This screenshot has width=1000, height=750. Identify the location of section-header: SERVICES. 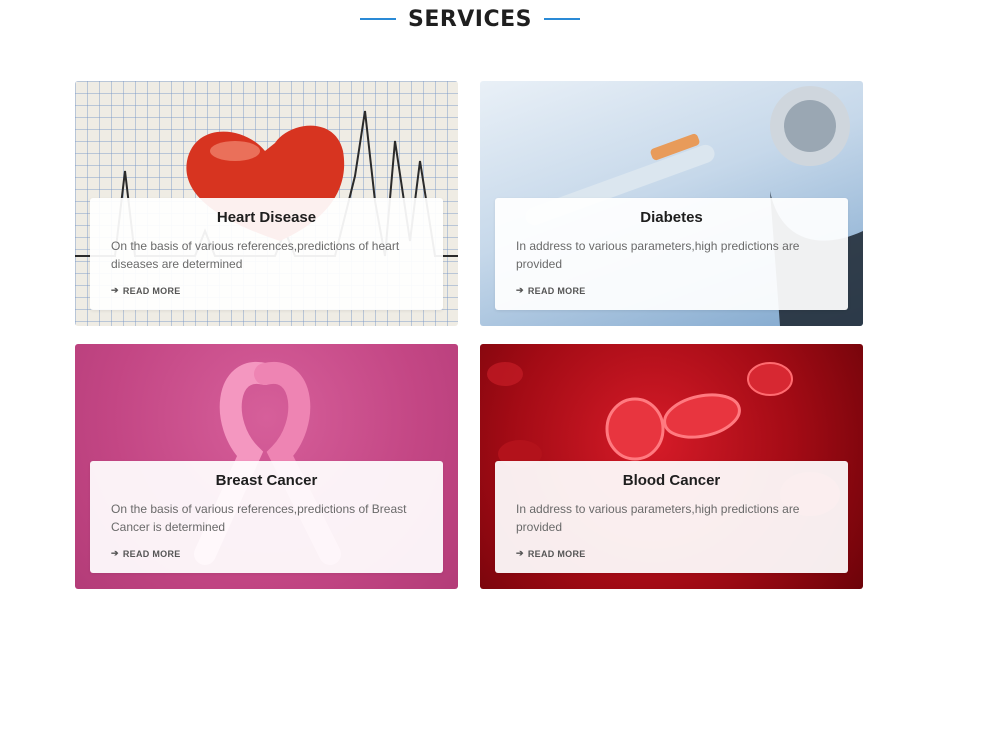
(470, 19).